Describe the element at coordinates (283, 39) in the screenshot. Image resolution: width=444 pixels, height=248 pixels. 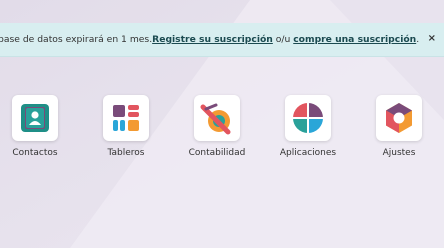
I see `alert-connector: o/u` at that location.